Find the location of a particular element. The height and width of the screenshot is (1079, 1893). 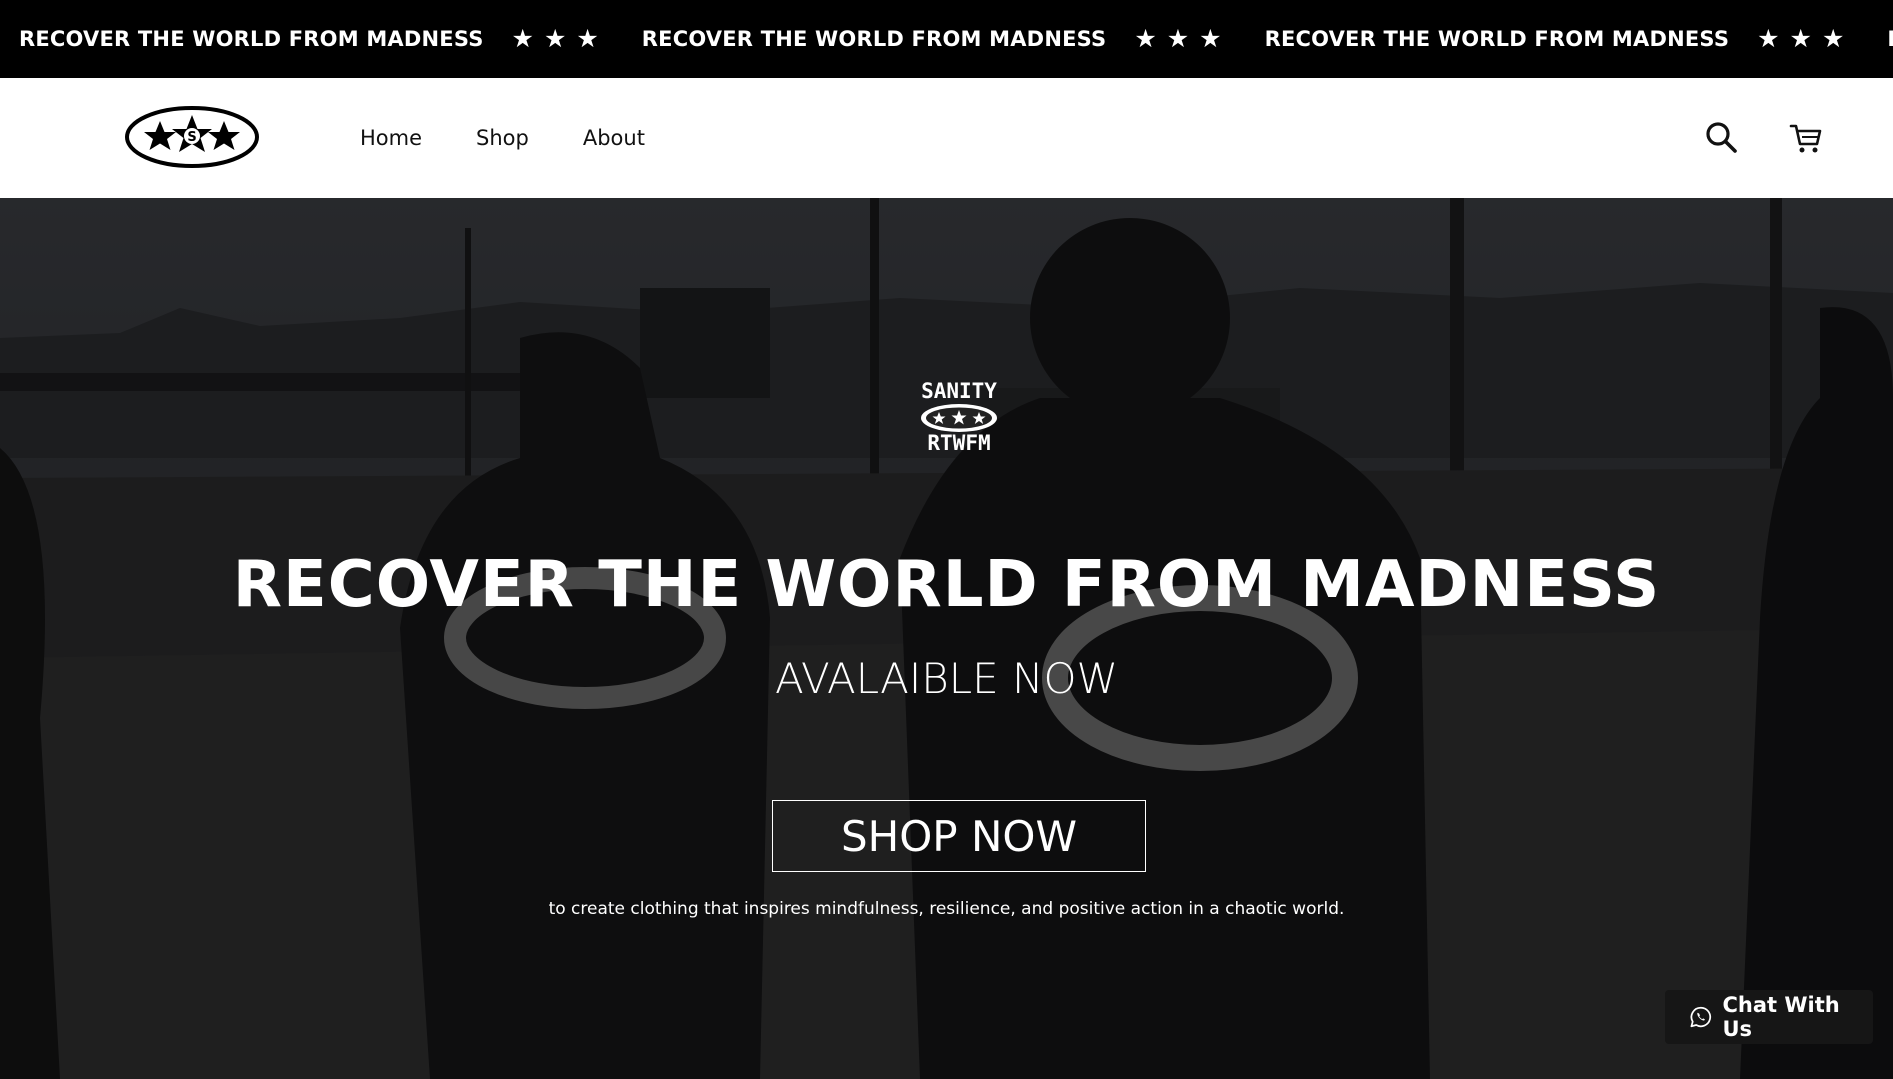

nav-home: Home is located at coordinates (391, 138).